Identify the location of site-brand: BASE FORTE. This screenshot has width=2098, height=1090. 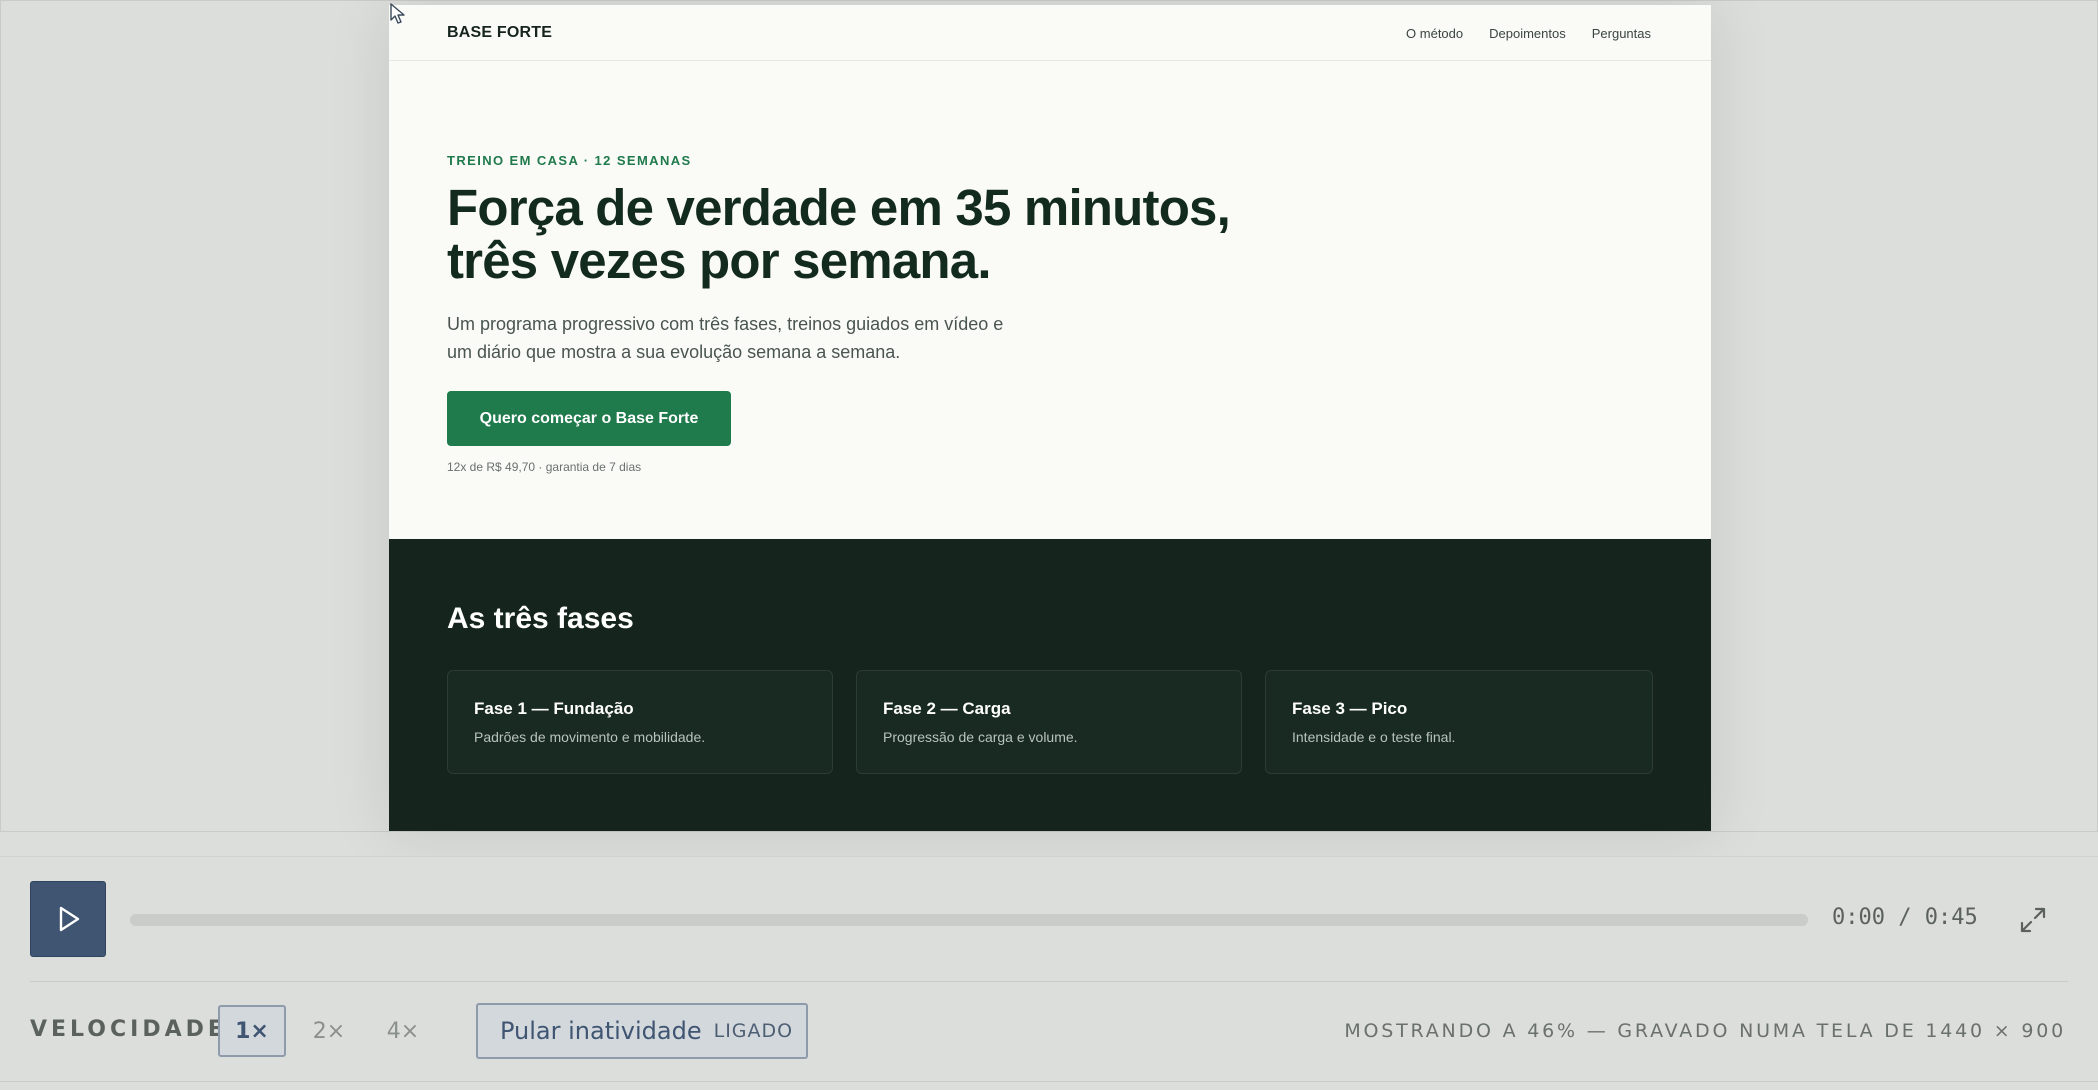
(499, 33).